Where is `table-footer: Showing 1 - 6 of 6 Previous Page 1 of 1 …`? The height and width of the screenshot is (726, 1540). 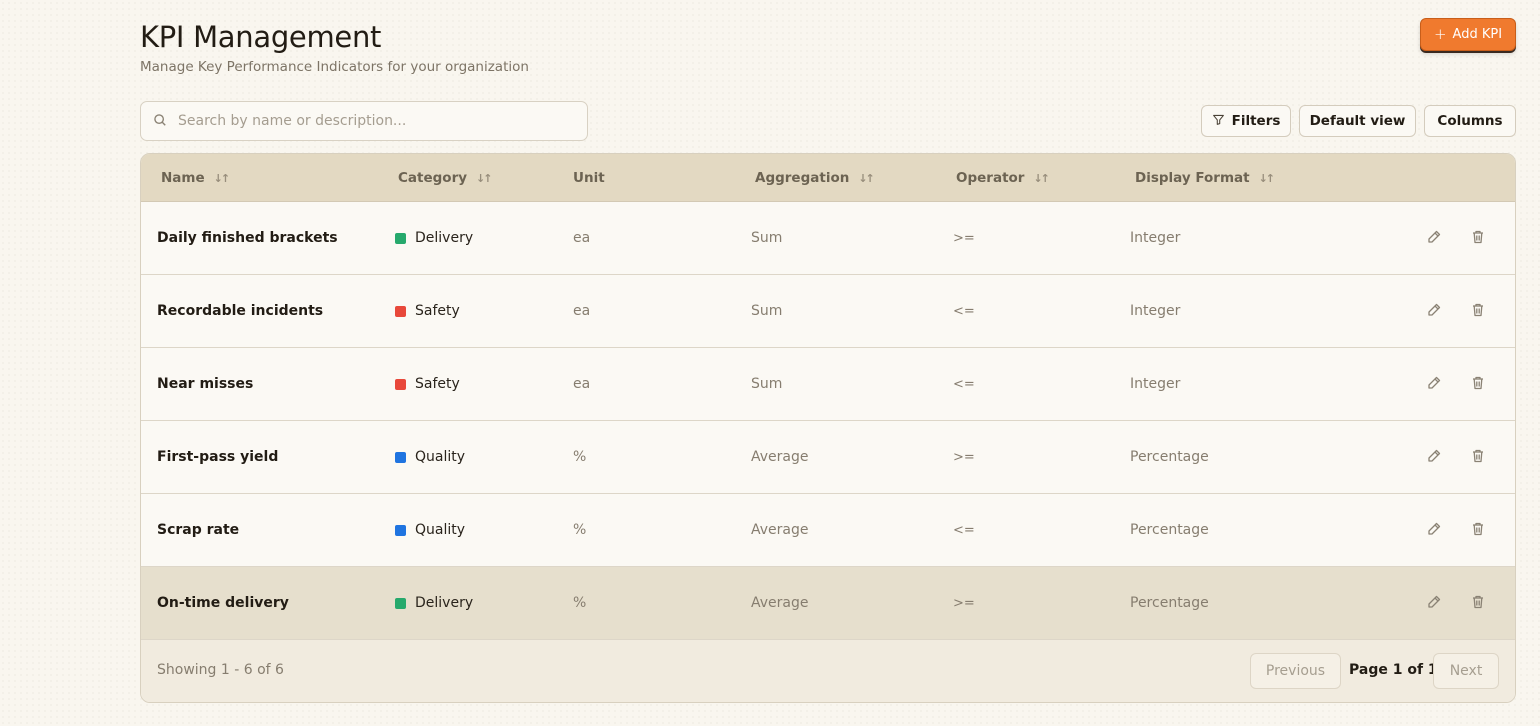
table-footer: Showing 1 - 6 of 6 Previous Page 1 of 1 … is located at coordinates (828, 671).